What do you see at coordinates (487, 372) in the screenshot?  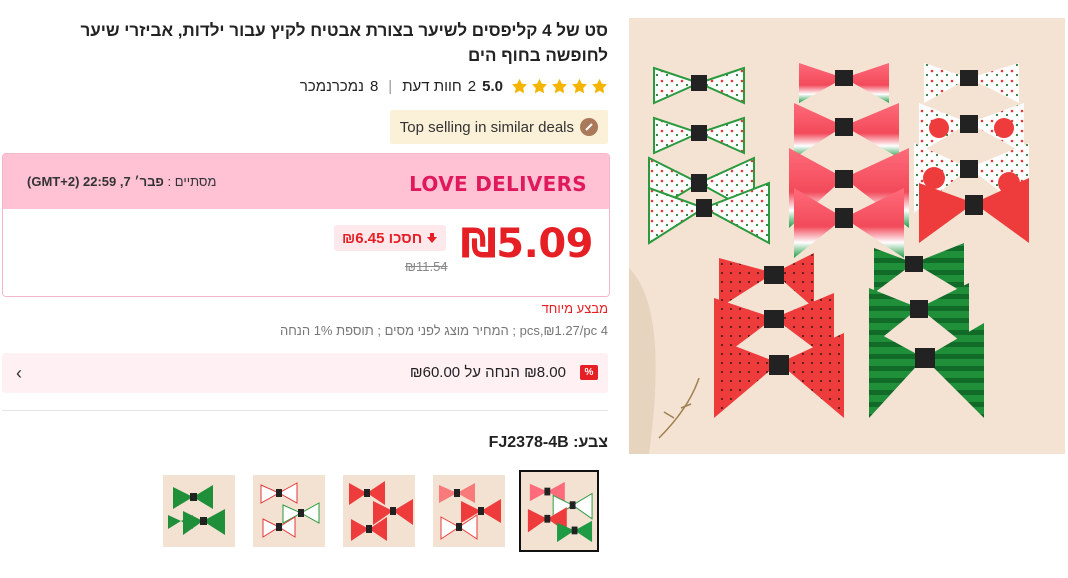 I see `coupon-text: ₪8.00 הנחה על ₪60.00` at bounding box center [487, 372].